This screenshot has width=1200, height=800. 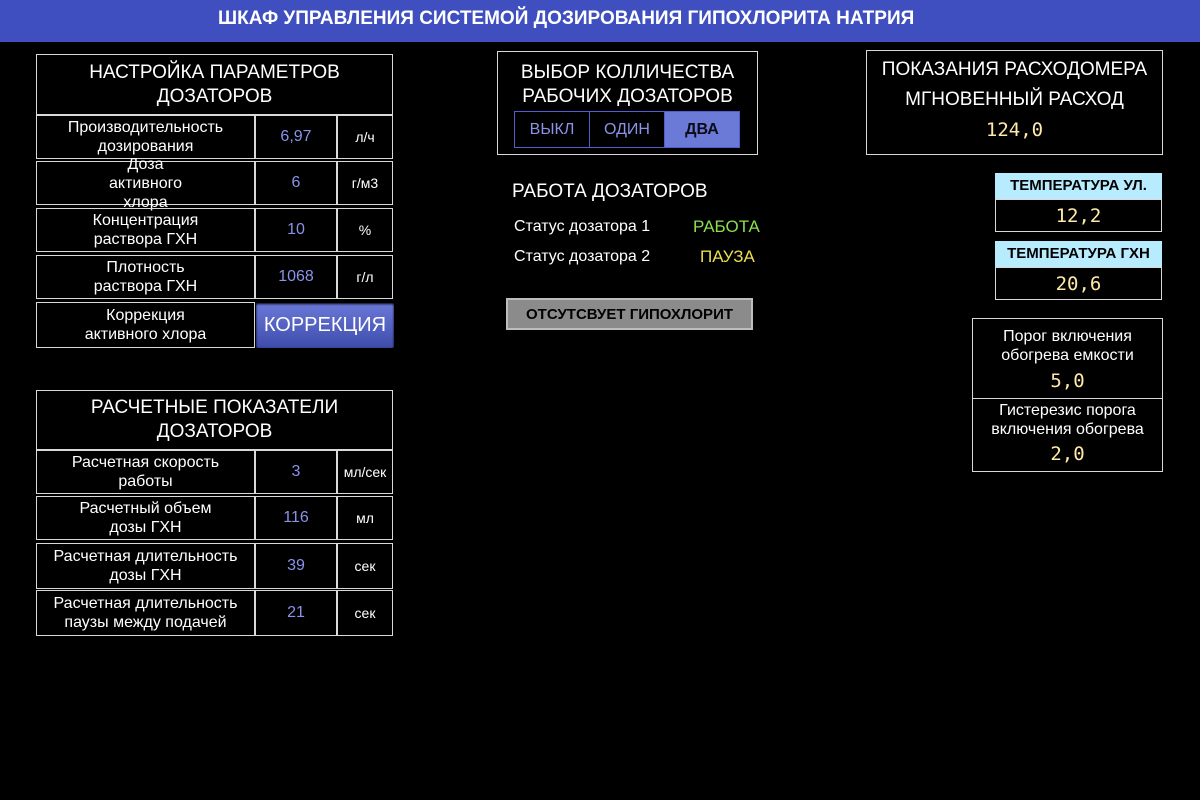 What do you see at coordinates (365, 137) in the screenshot?
I see `settings-row-unit: л/ч` at bounding box center [365, 137].